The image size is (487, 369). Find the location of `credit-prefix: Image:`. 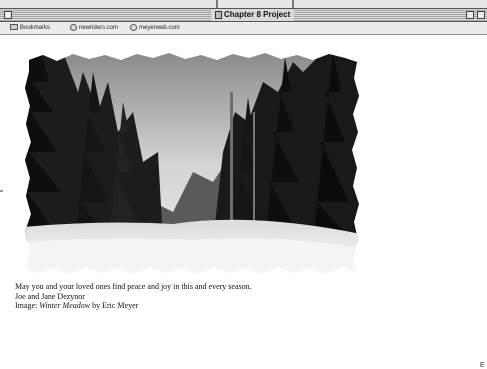

credit-prefix: Image: is located at coordinates (27, 305).